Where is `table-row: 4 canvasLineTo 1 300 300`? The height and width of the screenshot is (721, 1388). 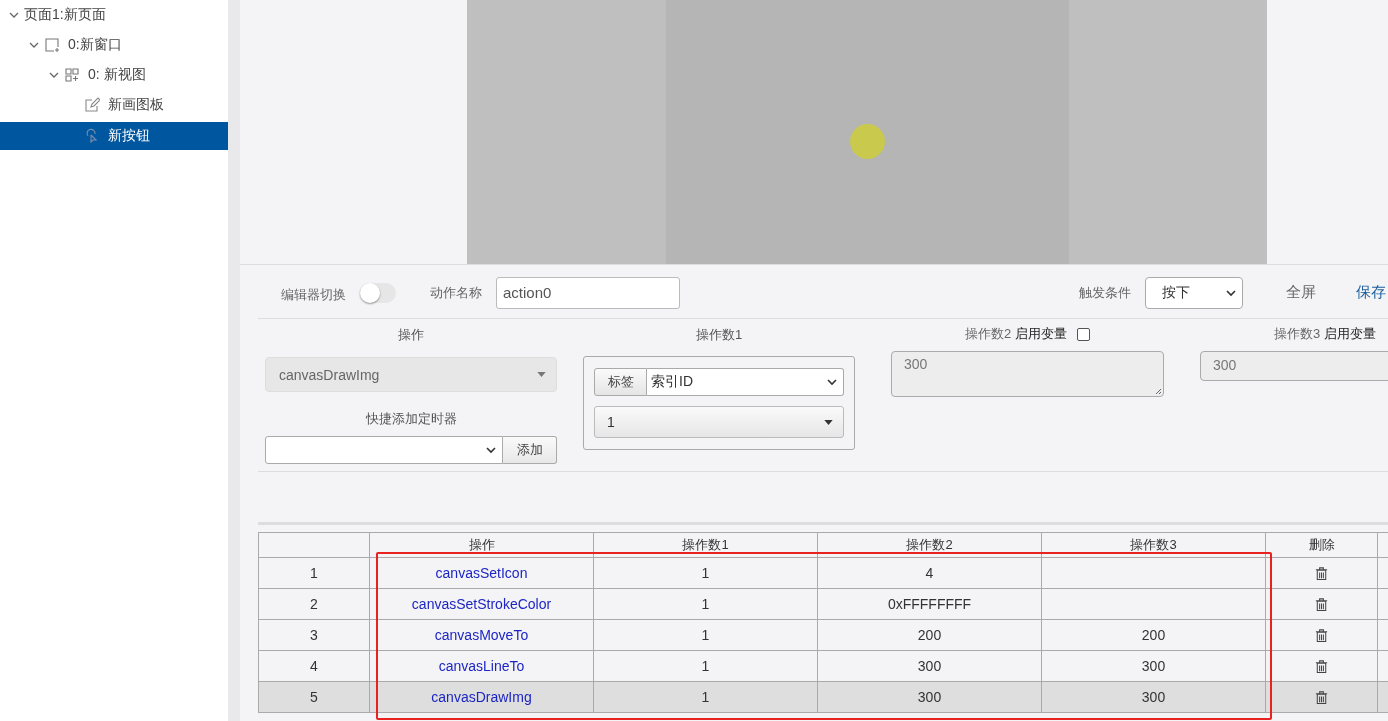
table-row: 4 canvasLineTo 1 300 300 is located at coordinates (823, 666).